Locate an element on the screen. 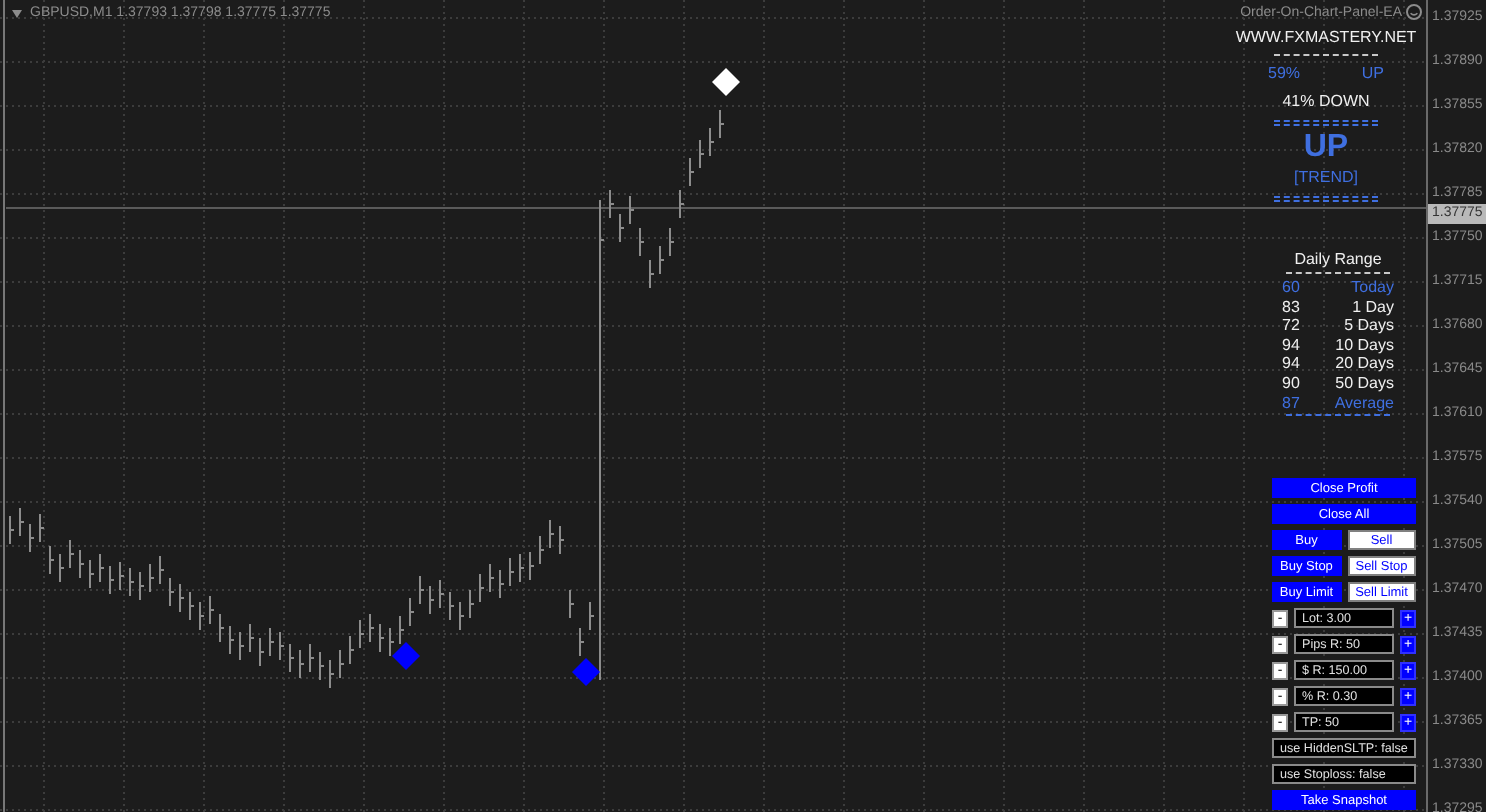 This screenshot has width=1486, height=812. range-period: Today is located at coordinates (1372, 288).